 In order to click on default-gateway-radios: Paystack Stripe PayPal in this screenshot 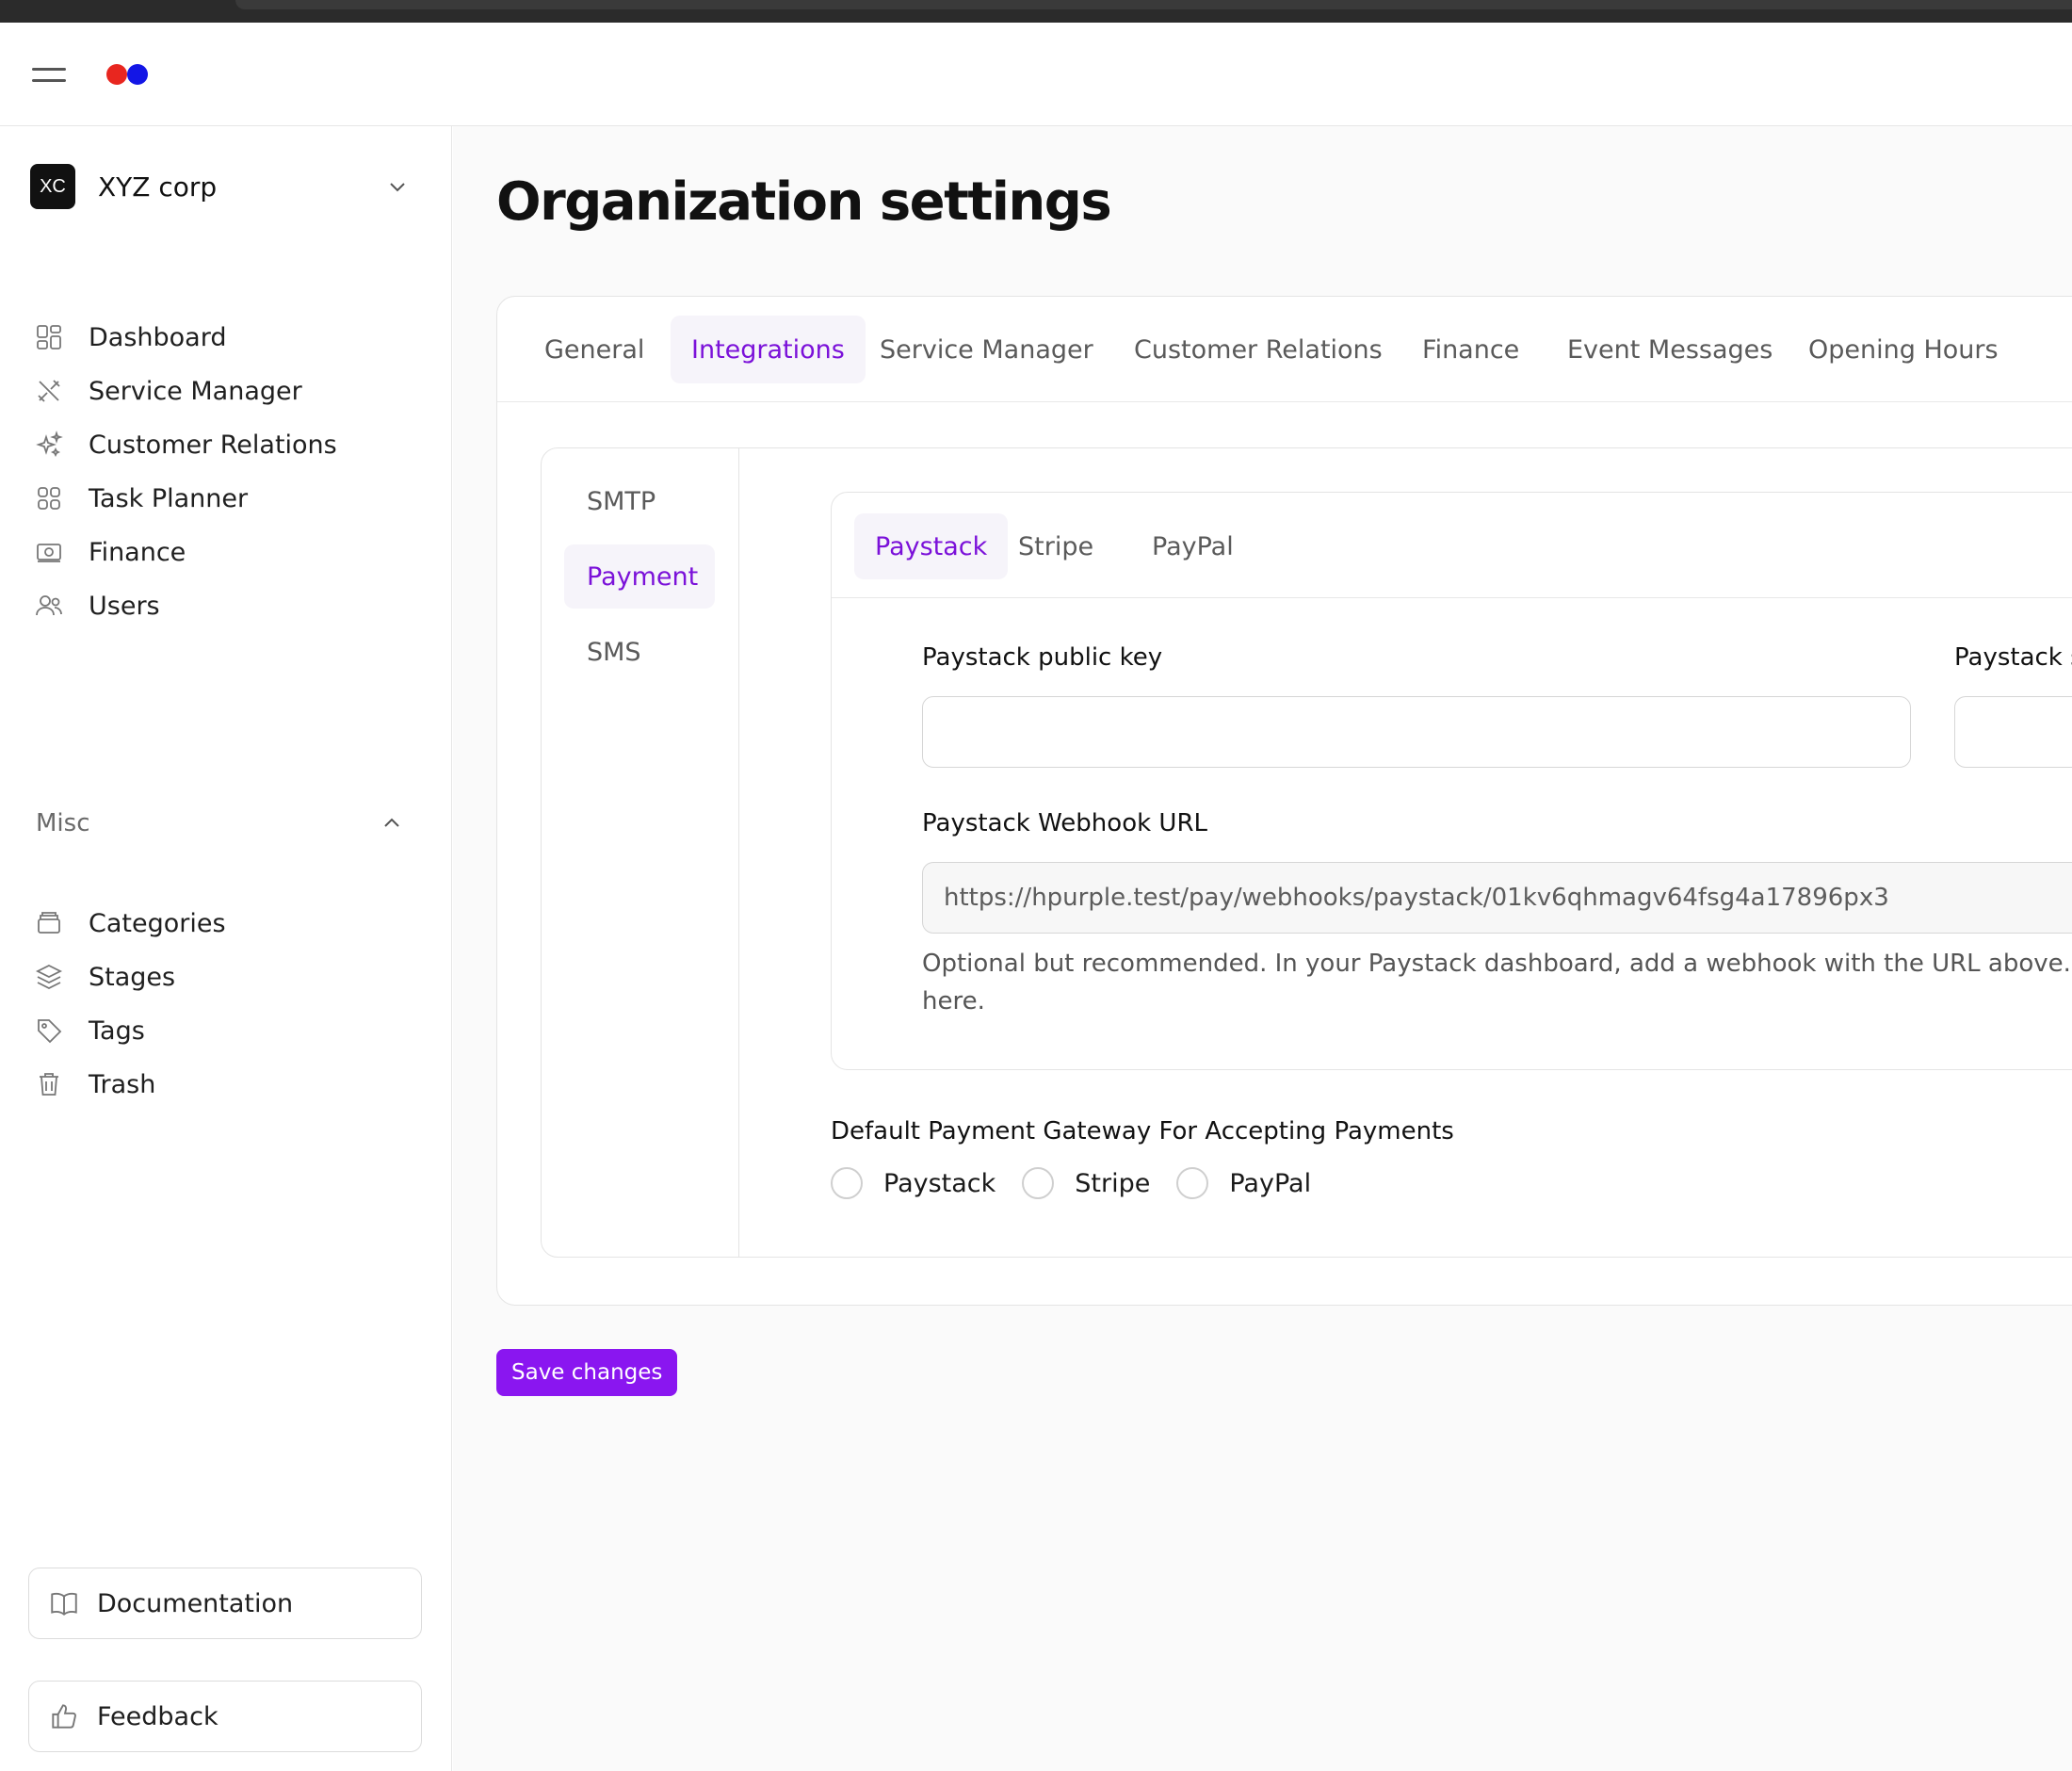, I will do `click(1084, 1183)`.